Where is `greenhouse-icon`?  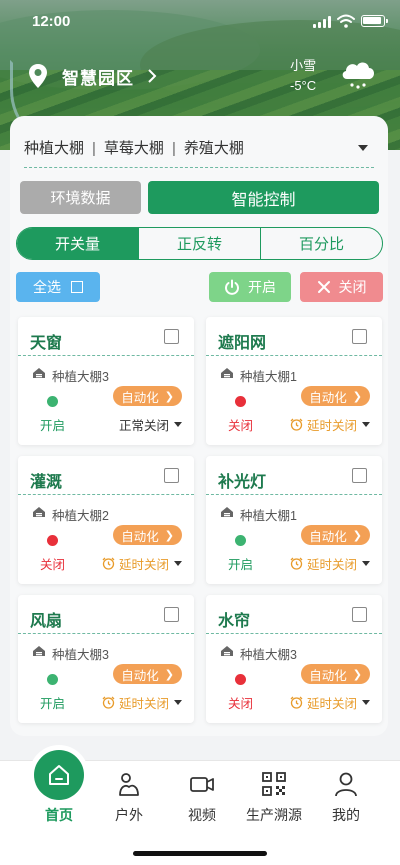
greenhouse-icon is located at coordinates (227, 651).